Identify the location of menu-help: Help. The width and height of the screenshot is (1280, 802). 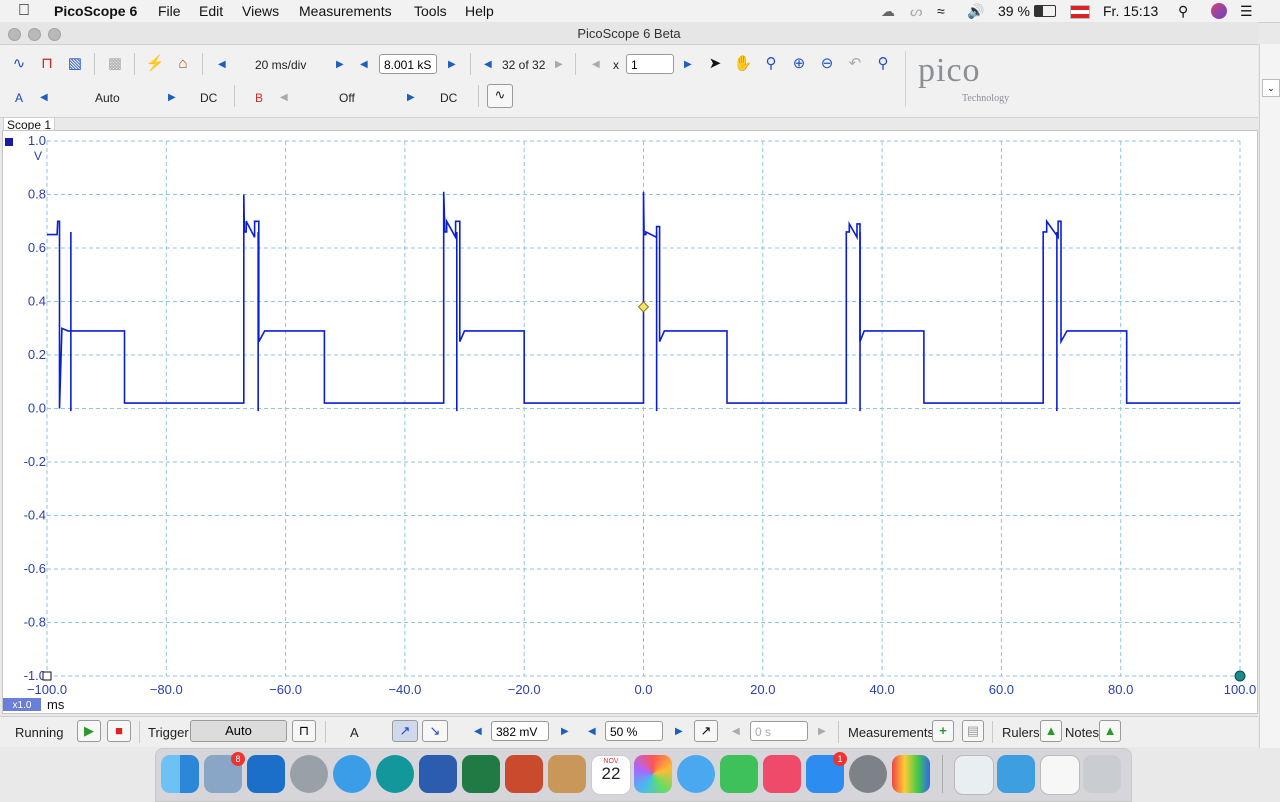
(479, 11).